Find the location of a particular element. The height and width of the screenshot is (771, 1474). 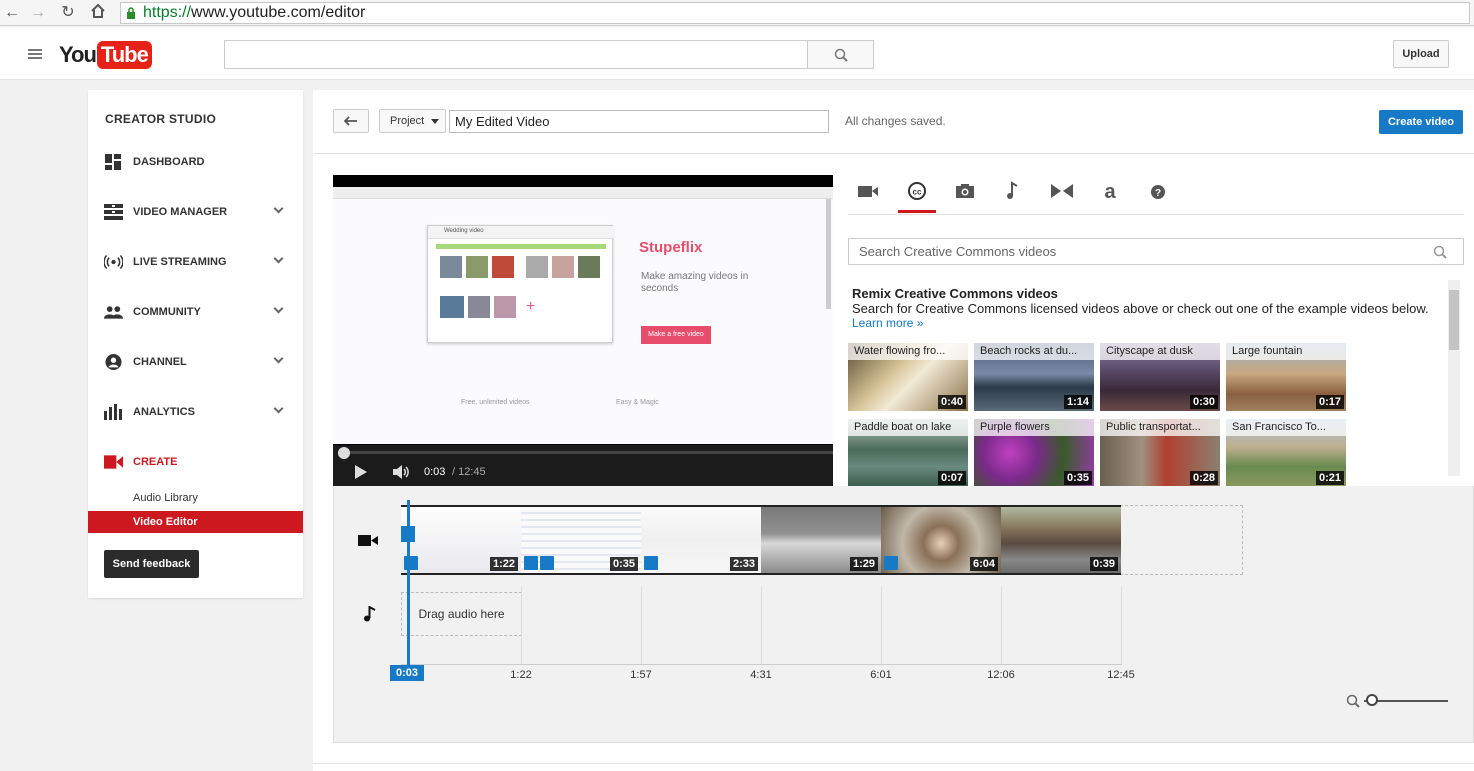

preview-green-bar is located at coordinates (521, 246).